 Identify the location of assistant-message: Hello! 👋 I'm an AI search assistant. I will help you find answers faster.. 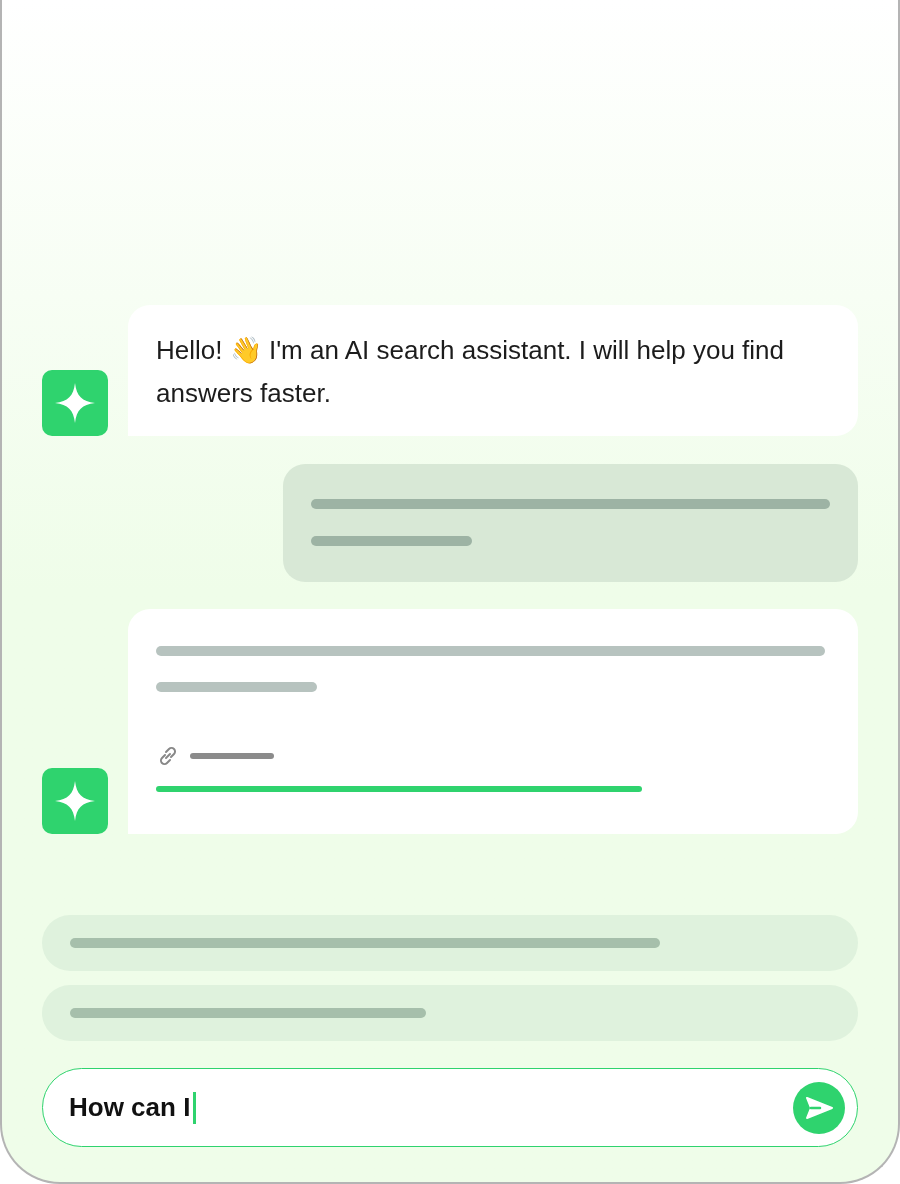
(493, 370).